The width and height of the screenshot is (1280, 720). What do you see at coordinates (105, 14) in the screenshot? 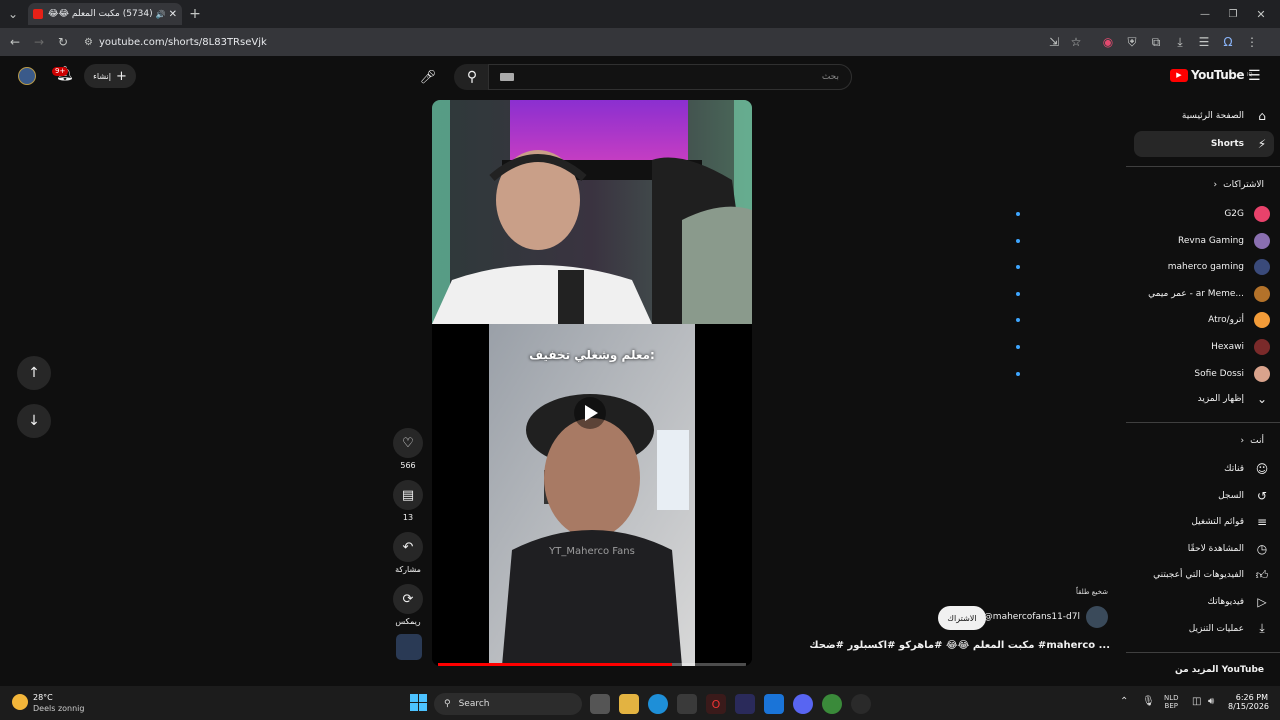
I see `browser-tab: (5734) مكبت المعلم 😂😂 # 🔊 ✕` at bounding box center [105, 14].